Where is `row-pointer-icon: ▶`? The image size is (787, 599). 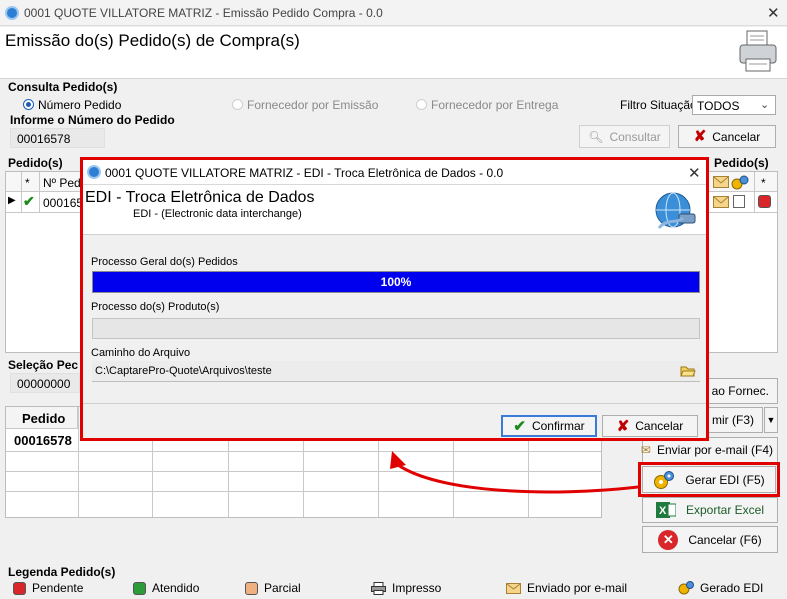
row-pointer-icon: ▶ is located at coordinates (12, 200).